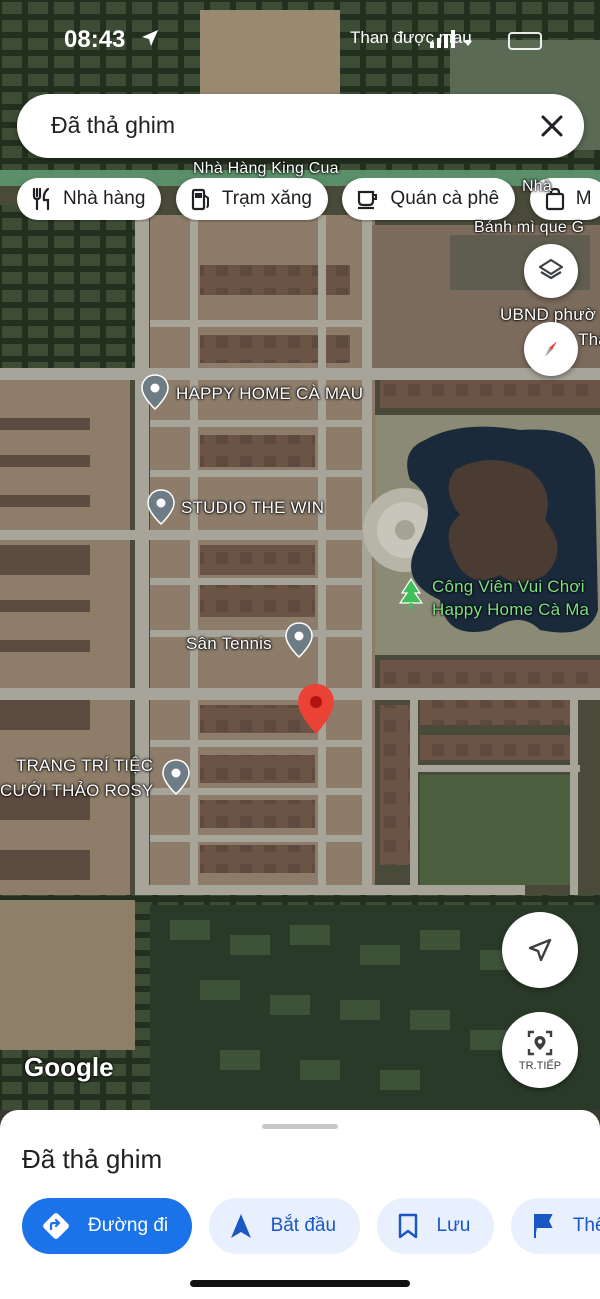 This screenshot has height=1299, width=600. I want to click on chip-coffee-label: Quán cà phê, so click(445, 198).